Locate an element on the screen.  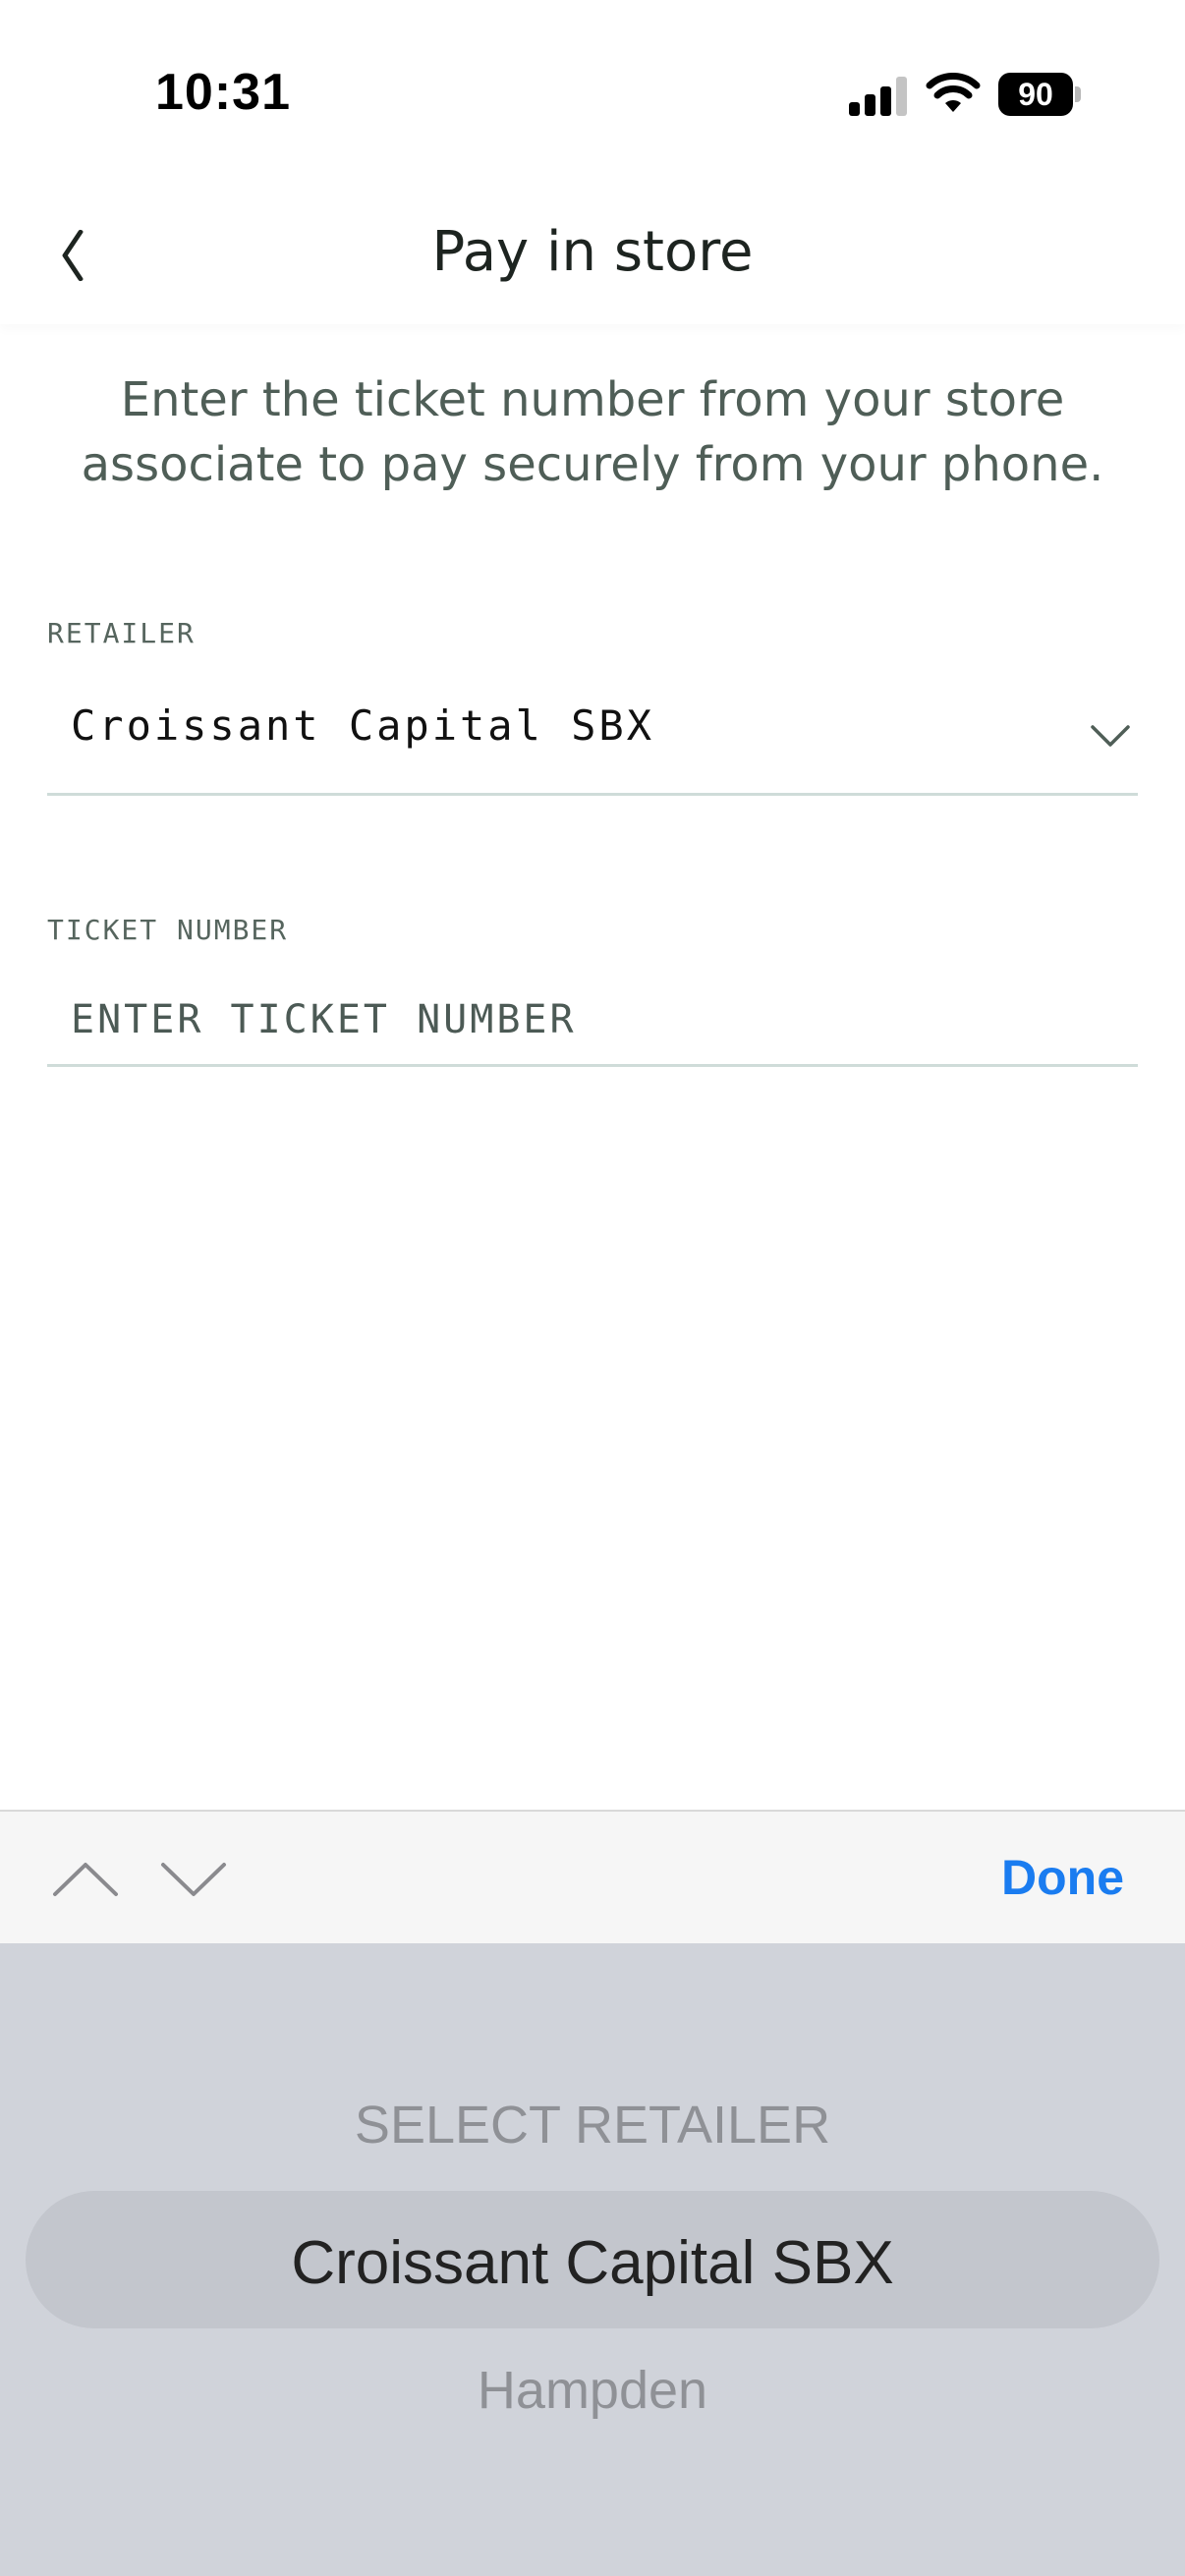
wifi-icon is located at coordinates (954, 92).